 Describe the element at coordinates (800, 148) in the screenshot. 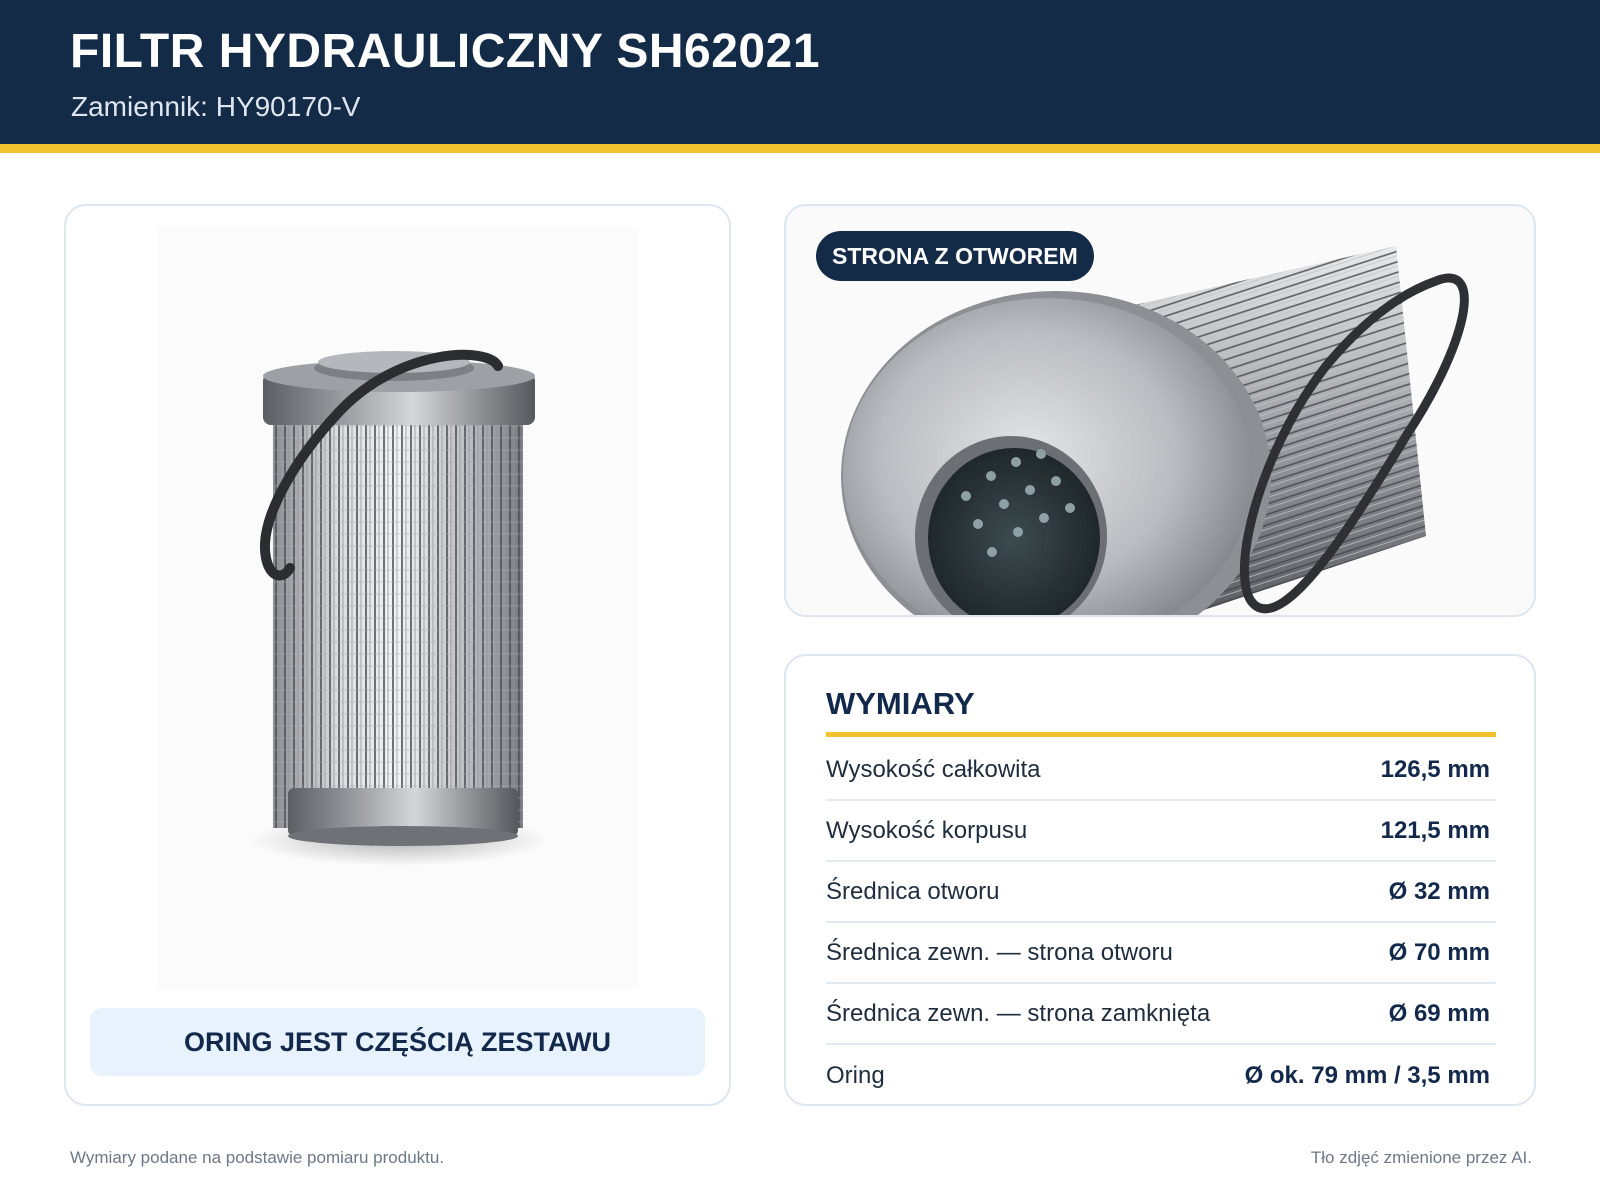

I see `header-accent-stripe` at that location.